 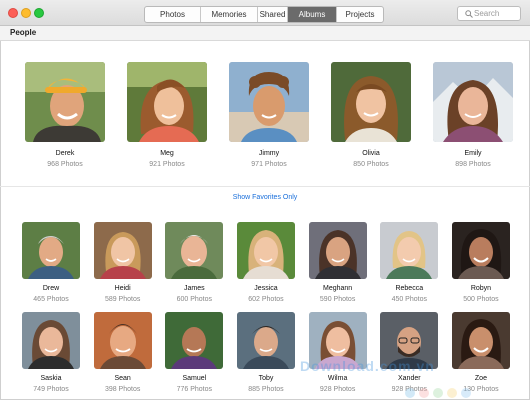 What do you see at coordinates (51, 378) in the screenshot?
I see `person-name: Saskia` at bounding box center [51, 378].